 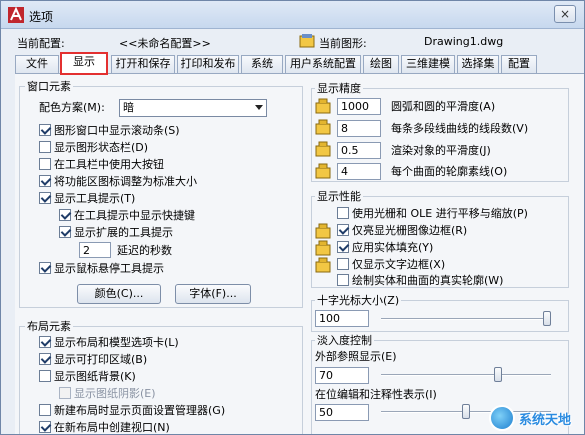 What do you see at coordinates (95, 250) in the screenshot?
I see `delay-seconds-input: 2` at bounding box center [95, 250].